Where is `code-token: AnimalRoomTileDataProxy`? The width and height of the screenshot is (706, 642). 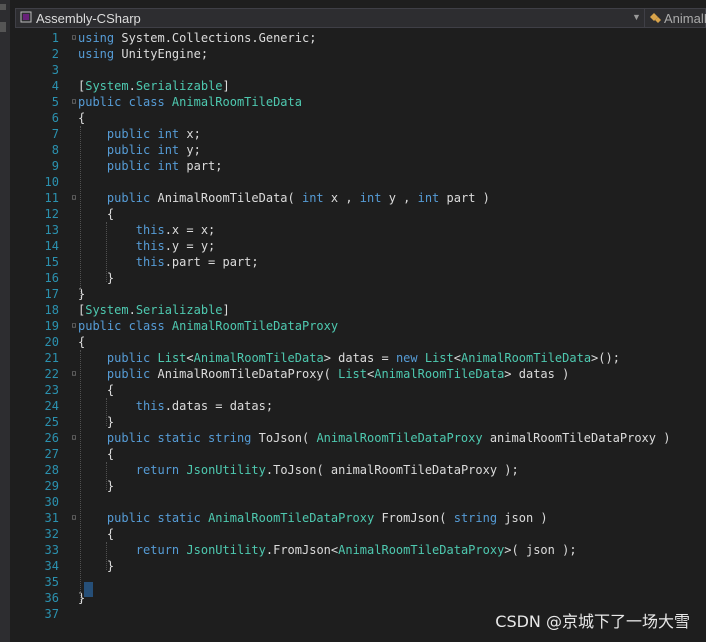
code-token: AnimalRoomTileDataProxy is located at coordinates (291, 518).